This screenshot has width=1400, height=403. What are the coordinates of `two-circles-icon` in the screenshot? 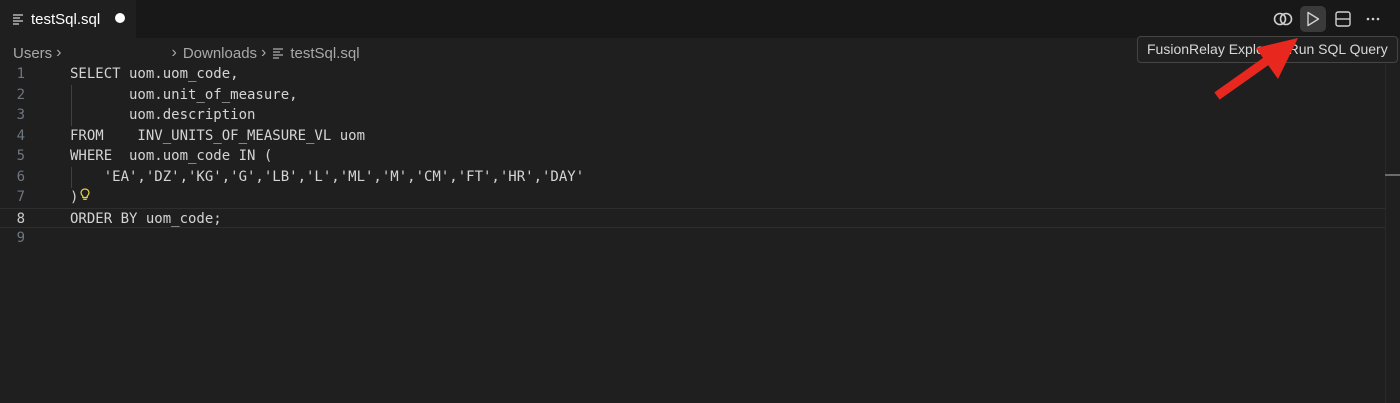 It's located at (1283, 19).